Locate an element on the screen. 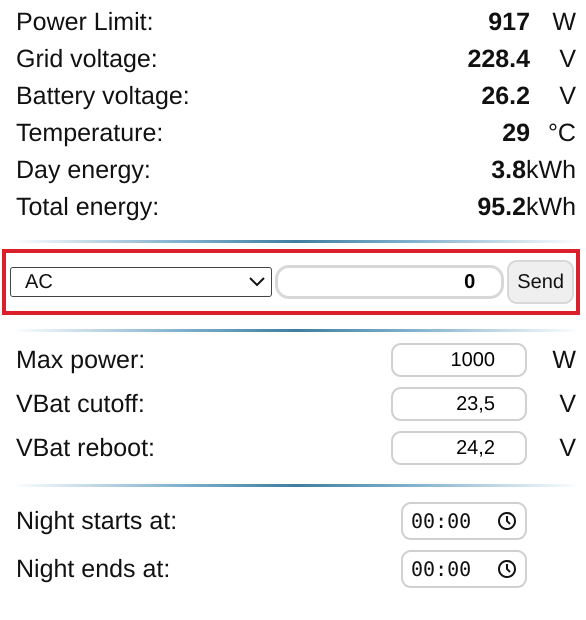 The image size is (586, 620). stat-label: Day energy: is located at coordinates (84, 170).